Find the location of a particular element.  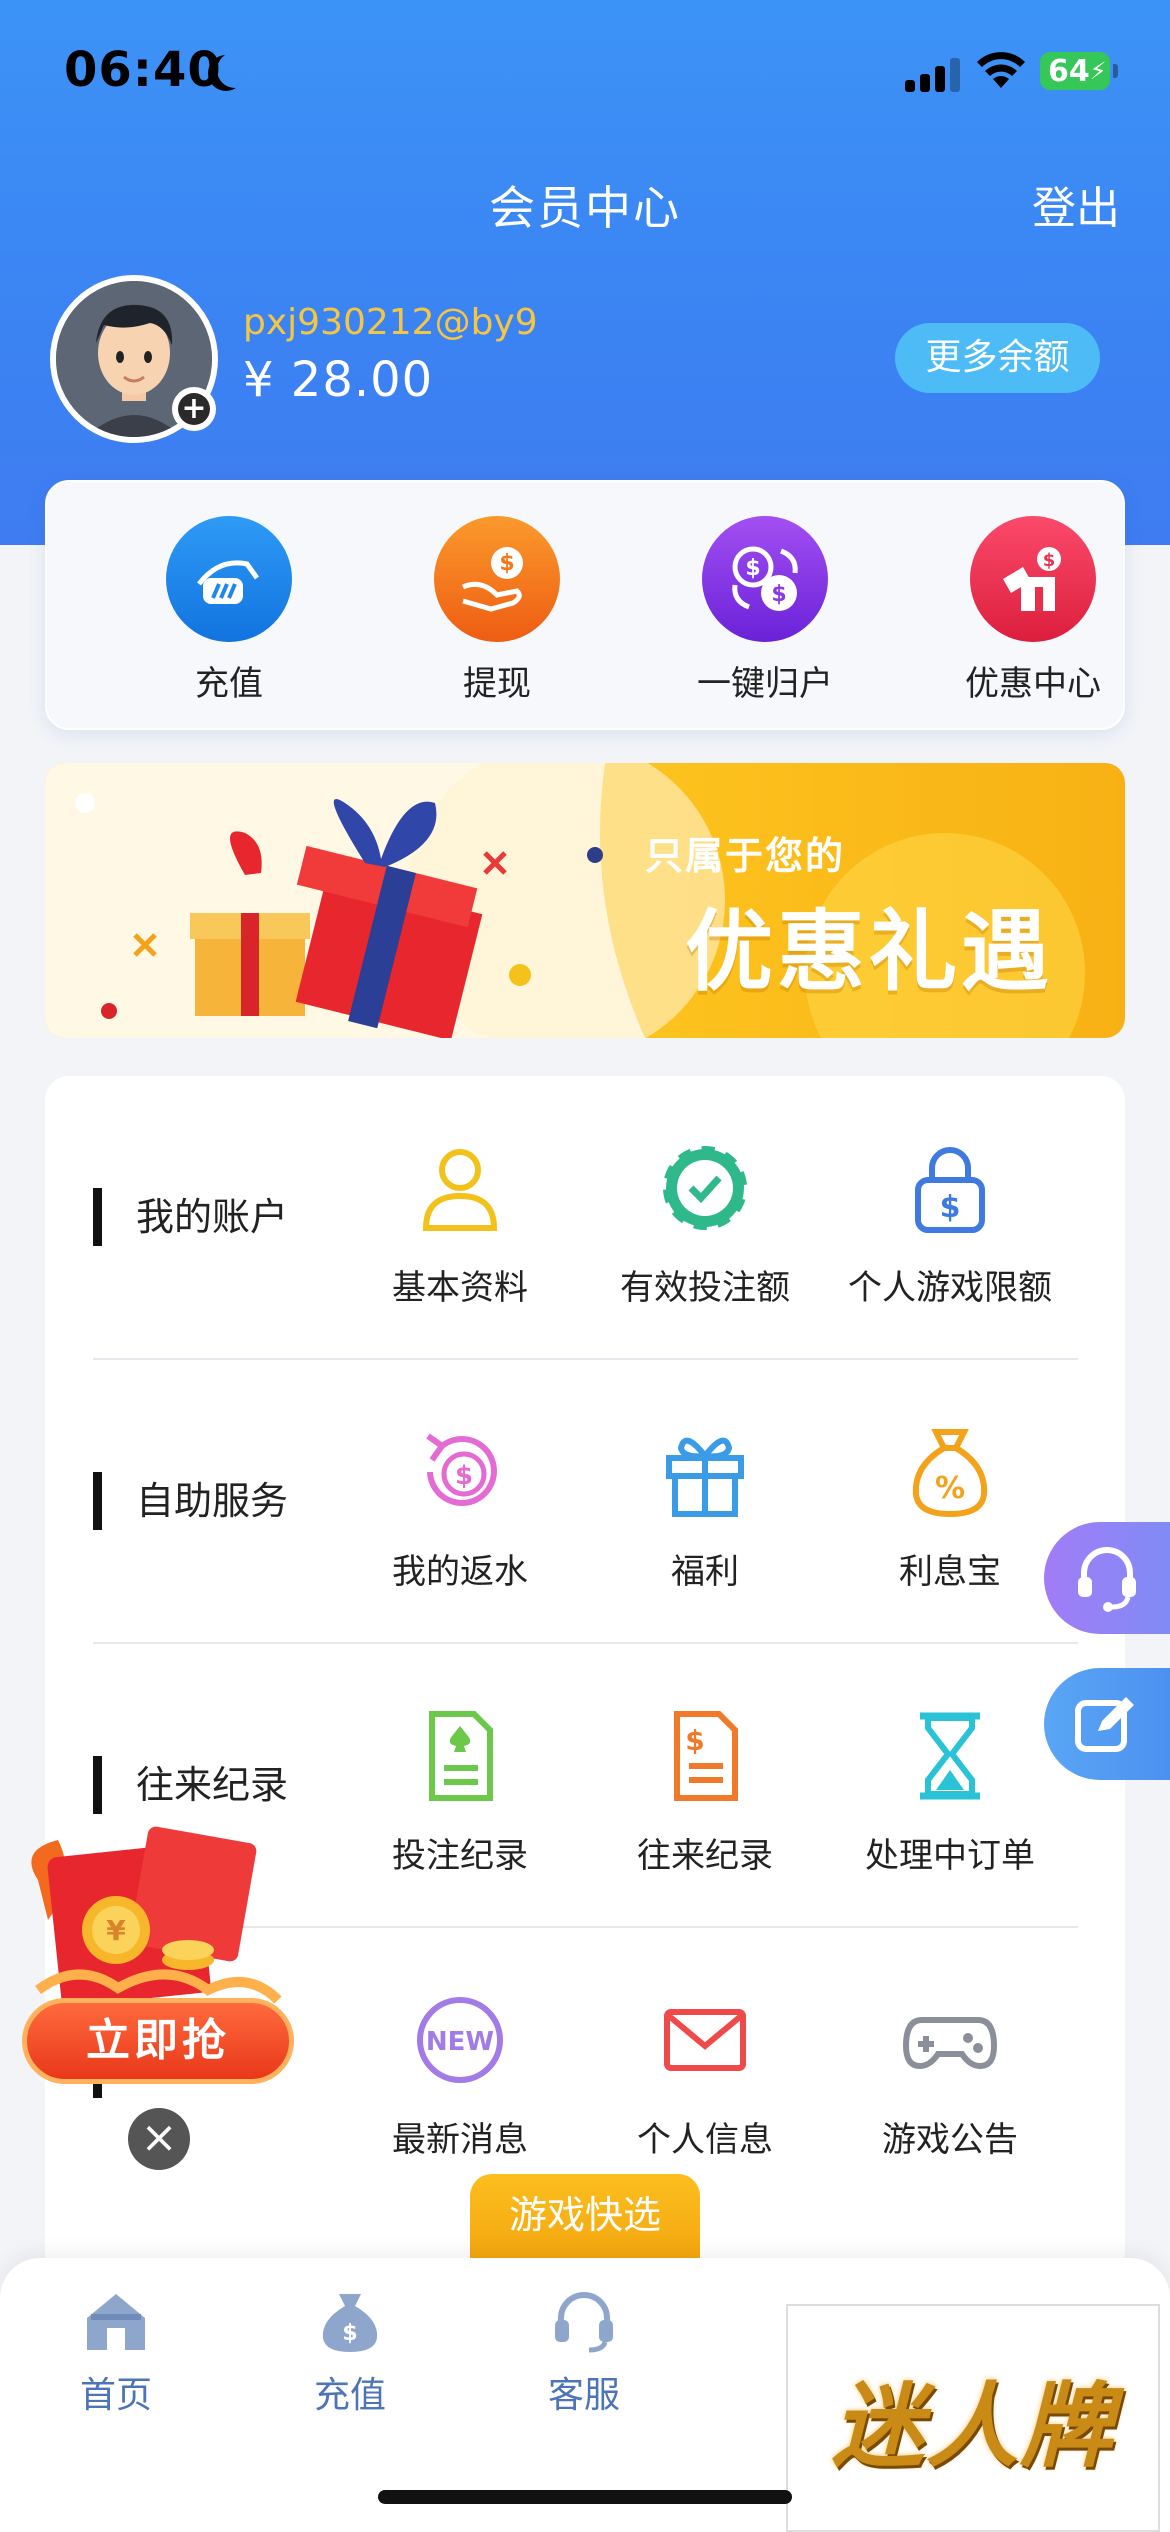

battery-indicator: 64 ⚡ is located at coordinates (1079, 71).